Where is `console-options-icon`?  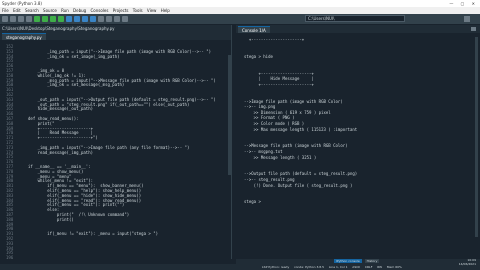
console-options-icon is located at coordinates (473, 29).